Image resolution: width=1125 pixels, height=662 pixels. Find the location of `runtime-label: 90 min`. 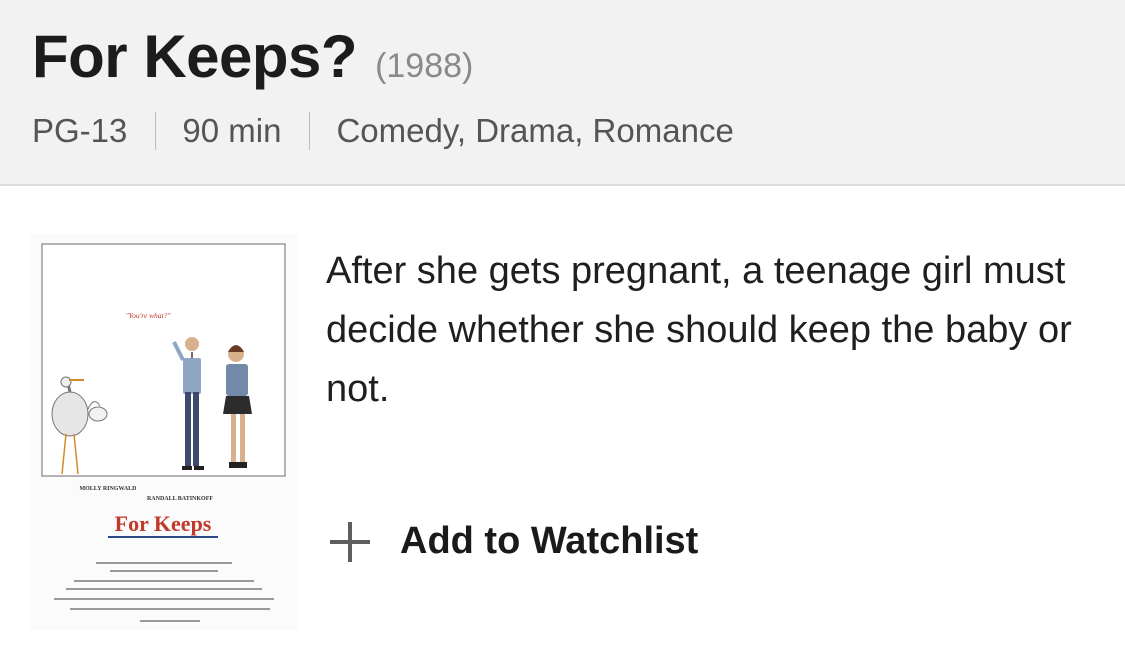

runtime-label: 90 min is located at coordinates (232, 130).